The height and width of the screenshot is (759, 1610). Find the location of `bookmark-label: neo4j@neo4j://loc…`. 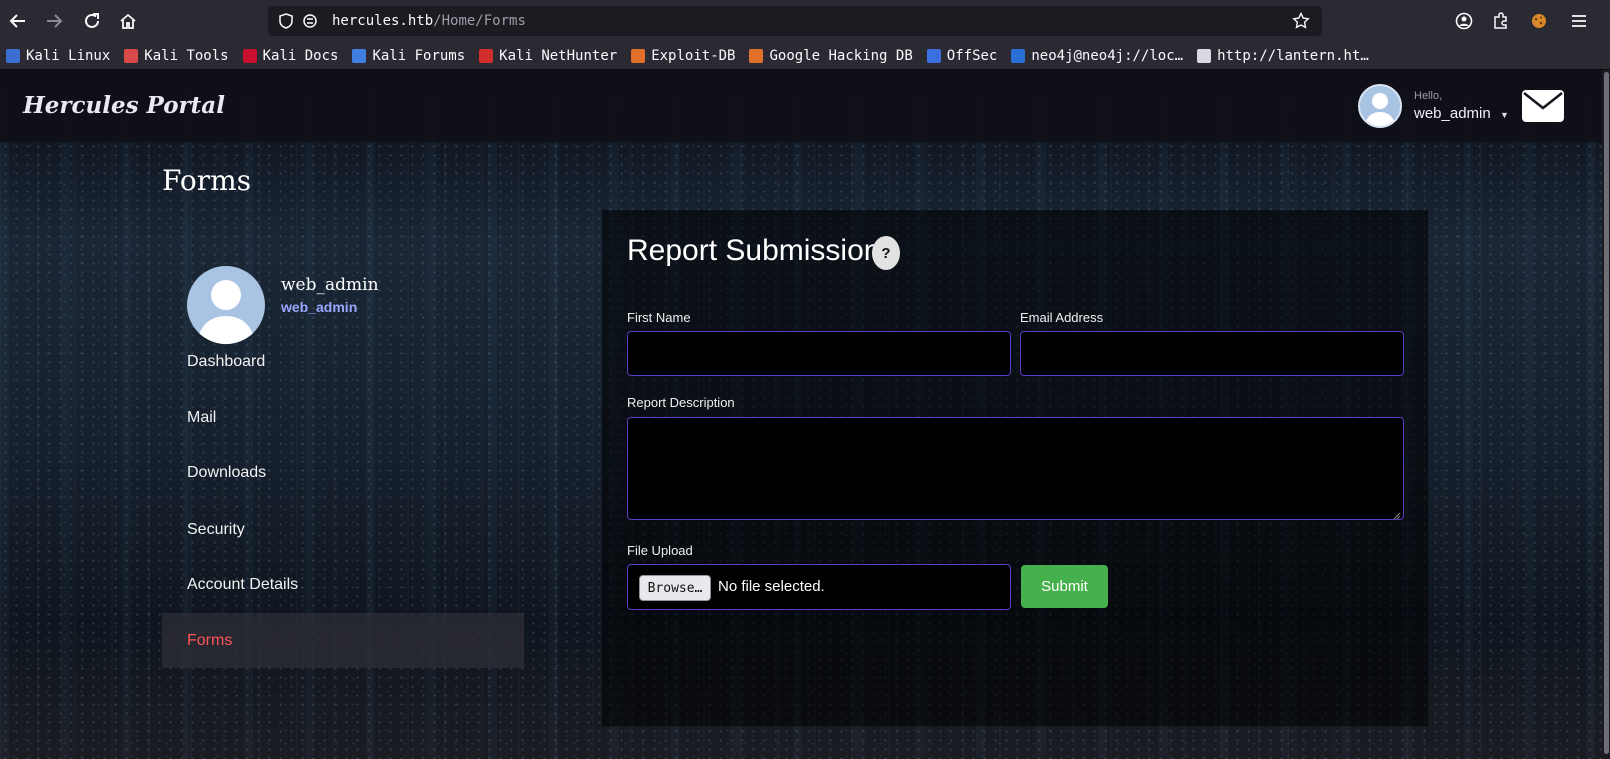

bookmark-label: neo4j@neo4j://loc… is located at coordinates (1107, 55).